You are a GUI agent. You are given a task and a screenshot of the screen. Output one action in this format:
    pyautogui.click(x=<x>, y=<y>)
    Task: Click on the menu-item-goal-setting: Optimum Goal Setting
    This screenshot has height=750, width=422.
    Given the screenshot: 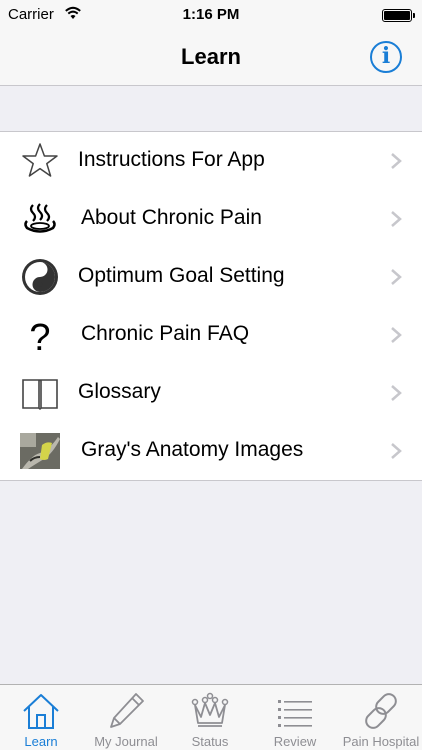 What is the action you would take?
    pyautogui.click(x=211, y=277)
    